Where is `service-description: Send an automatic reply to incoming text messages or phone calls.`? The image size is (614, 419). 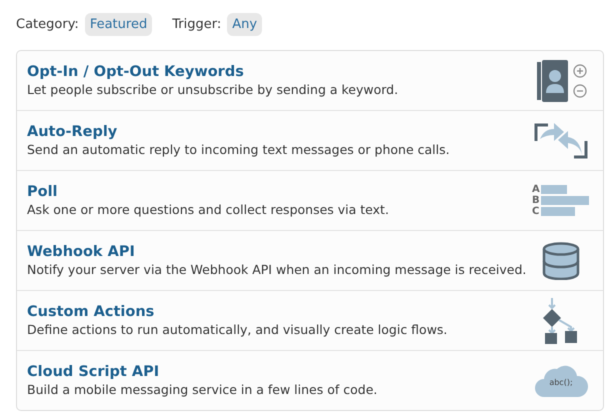 service-description: Send an automatic reply to incoming text messages or phone calls. is located at coordinates (239, 149).